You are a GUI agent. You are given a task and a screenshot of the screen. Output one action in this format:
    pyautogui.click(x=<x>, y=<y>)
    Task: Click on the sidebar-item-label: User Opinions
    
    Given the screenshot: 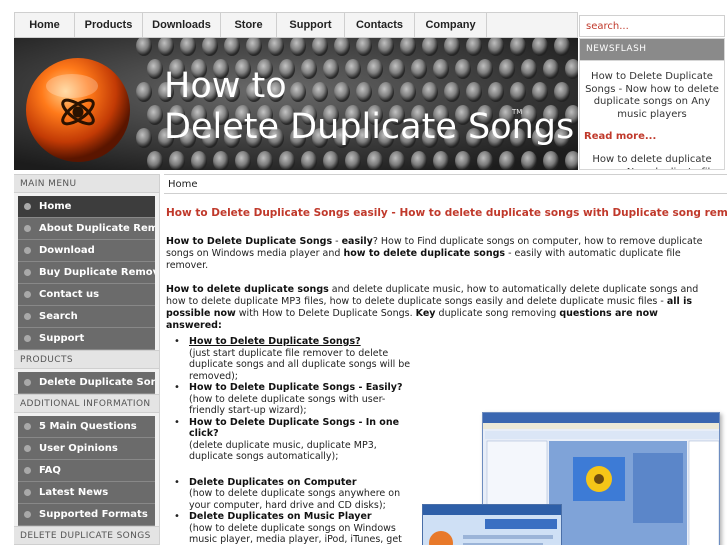 What is the action you would take?
    pyautogui.click(x=78, y=448)
    